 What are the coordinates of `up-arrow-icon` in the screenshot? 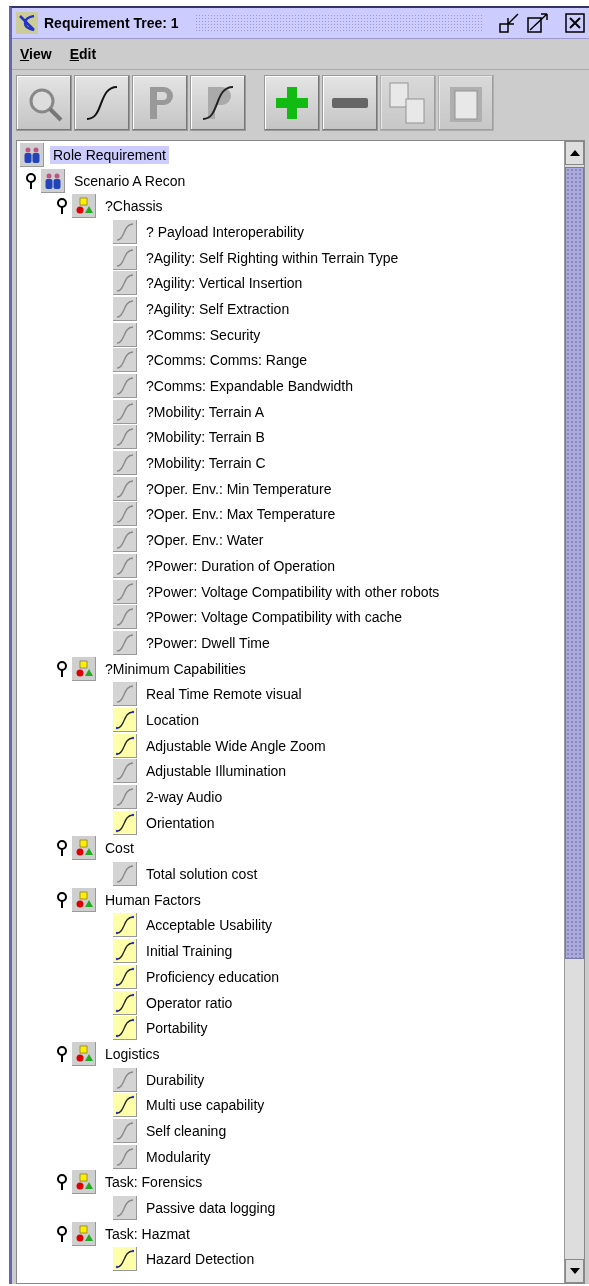 It's located at (574, 153).